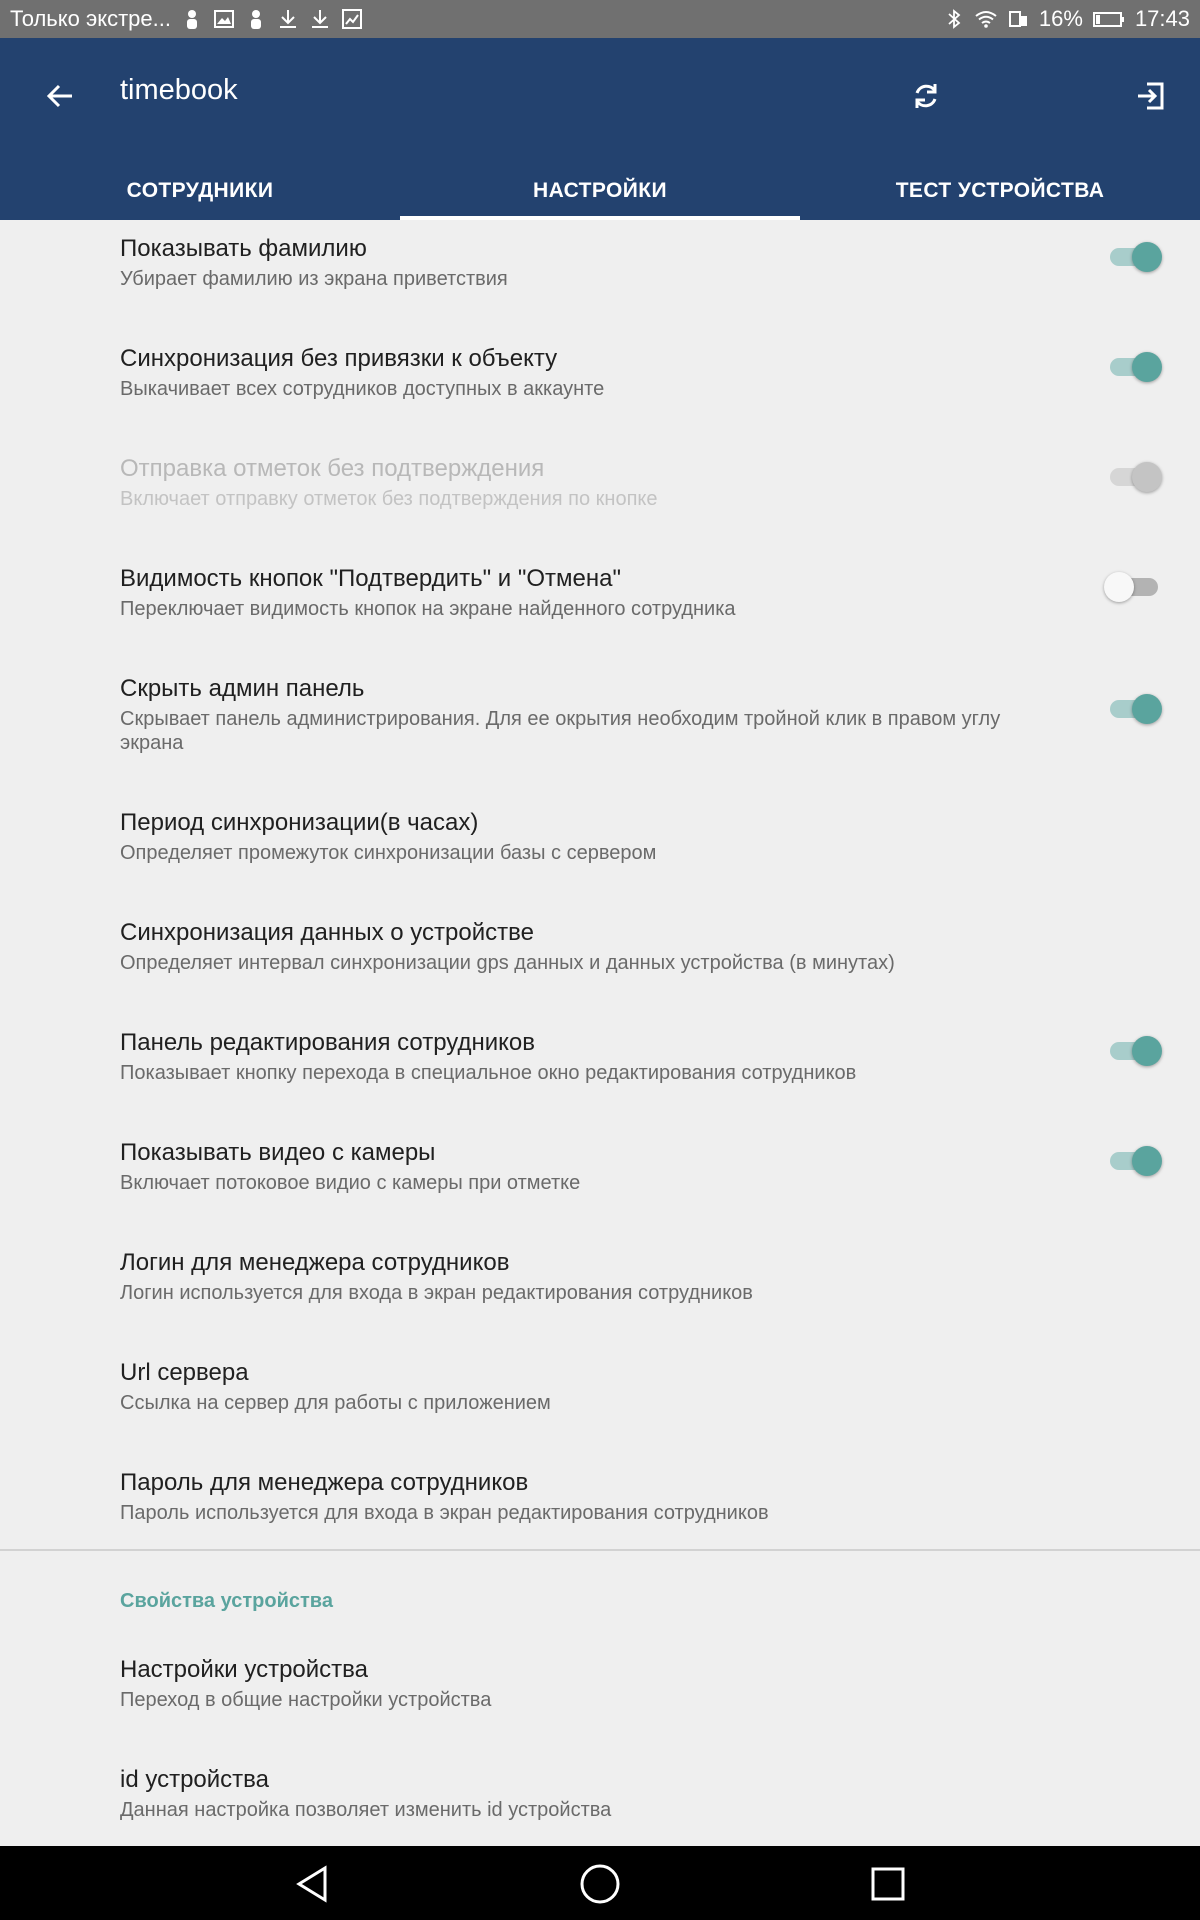 The height and width of the screenshot is (1920, 1200). Describe the element at coordinates (324, 1482) in the screenshot. I see `setting-title: Пароль для менеджера сотрудников` at that location.